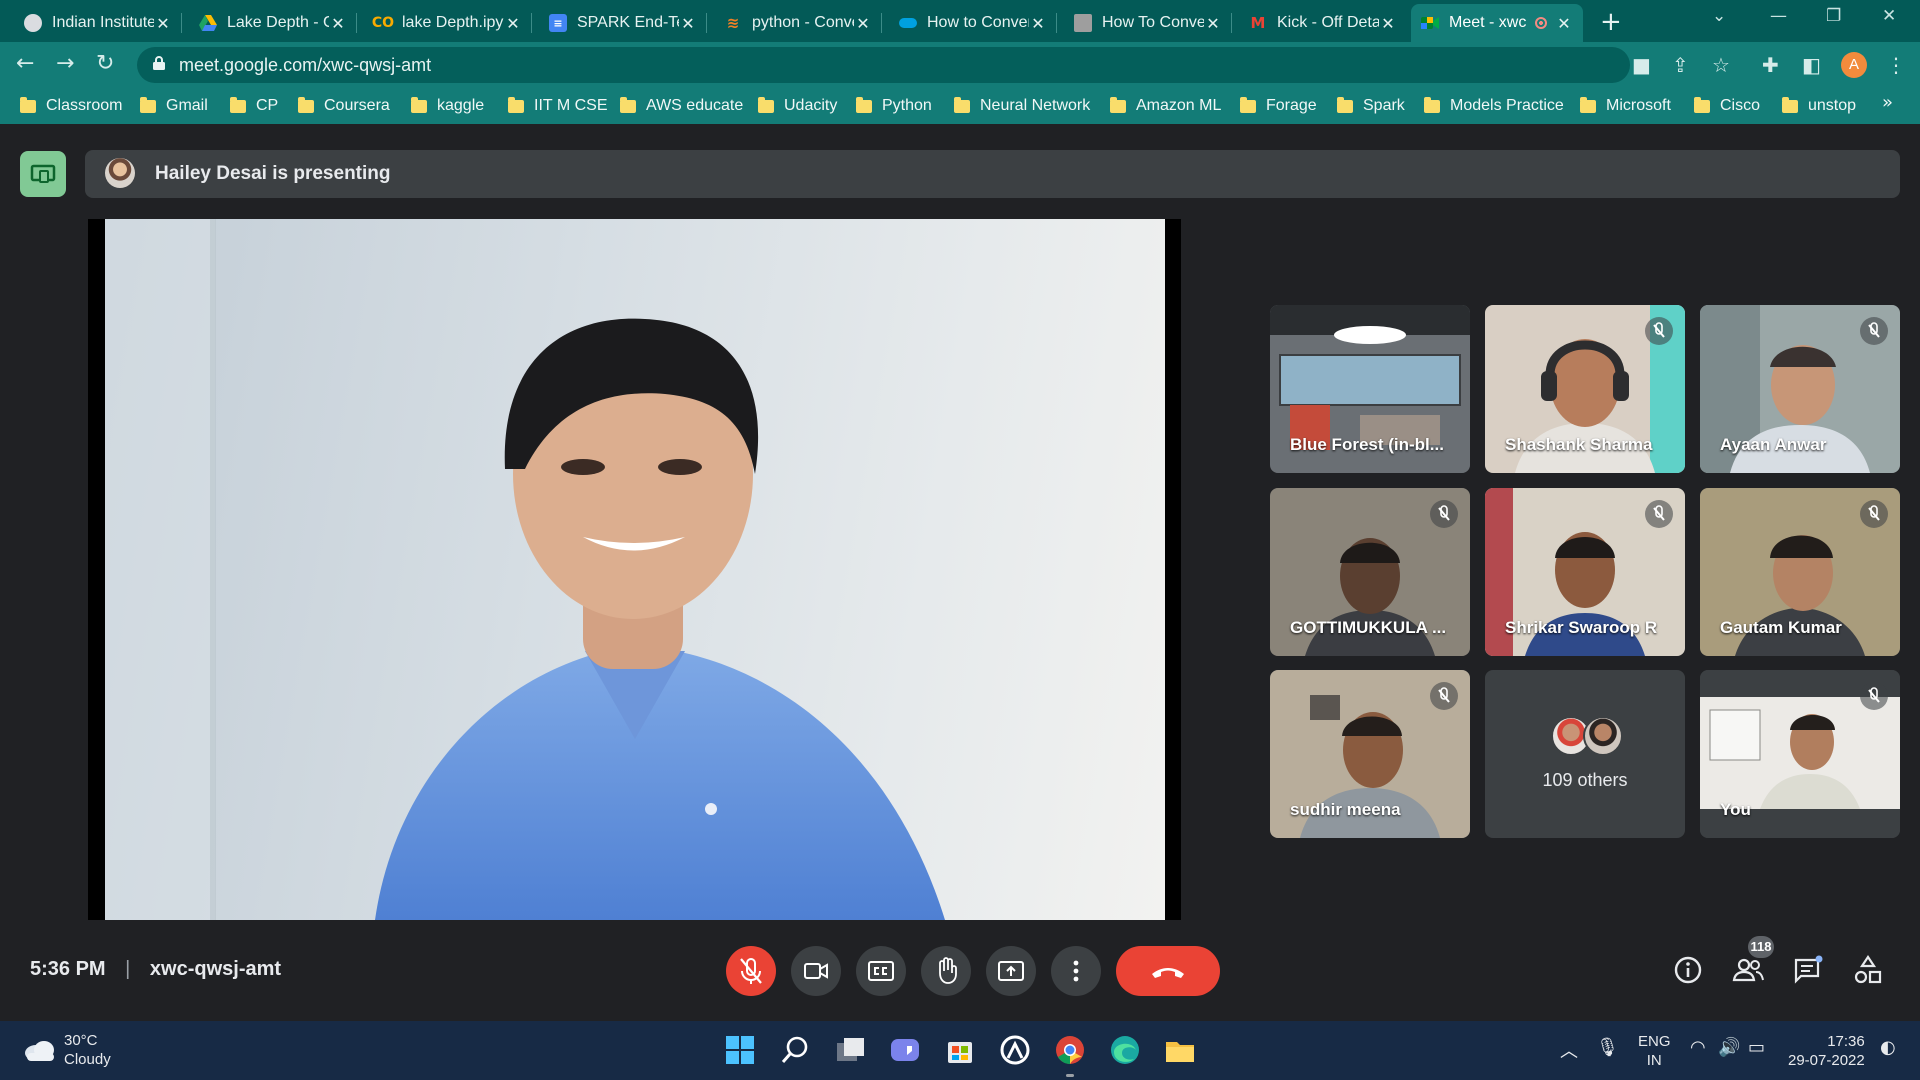  I want to click on show-hidden-icons: ︿, so click(1569, 1050).